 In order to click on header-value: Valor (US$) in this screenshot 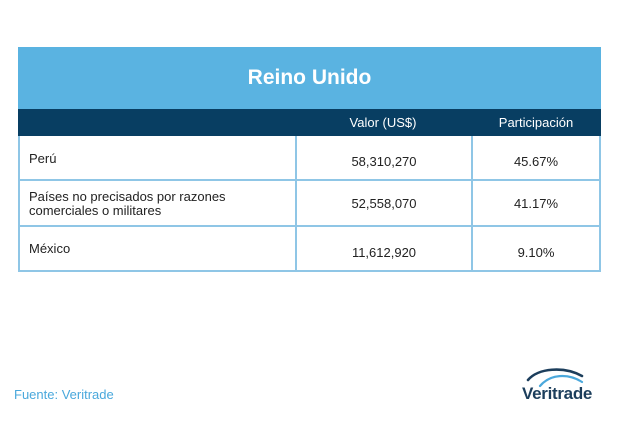, I will do `click(383, 122)`.